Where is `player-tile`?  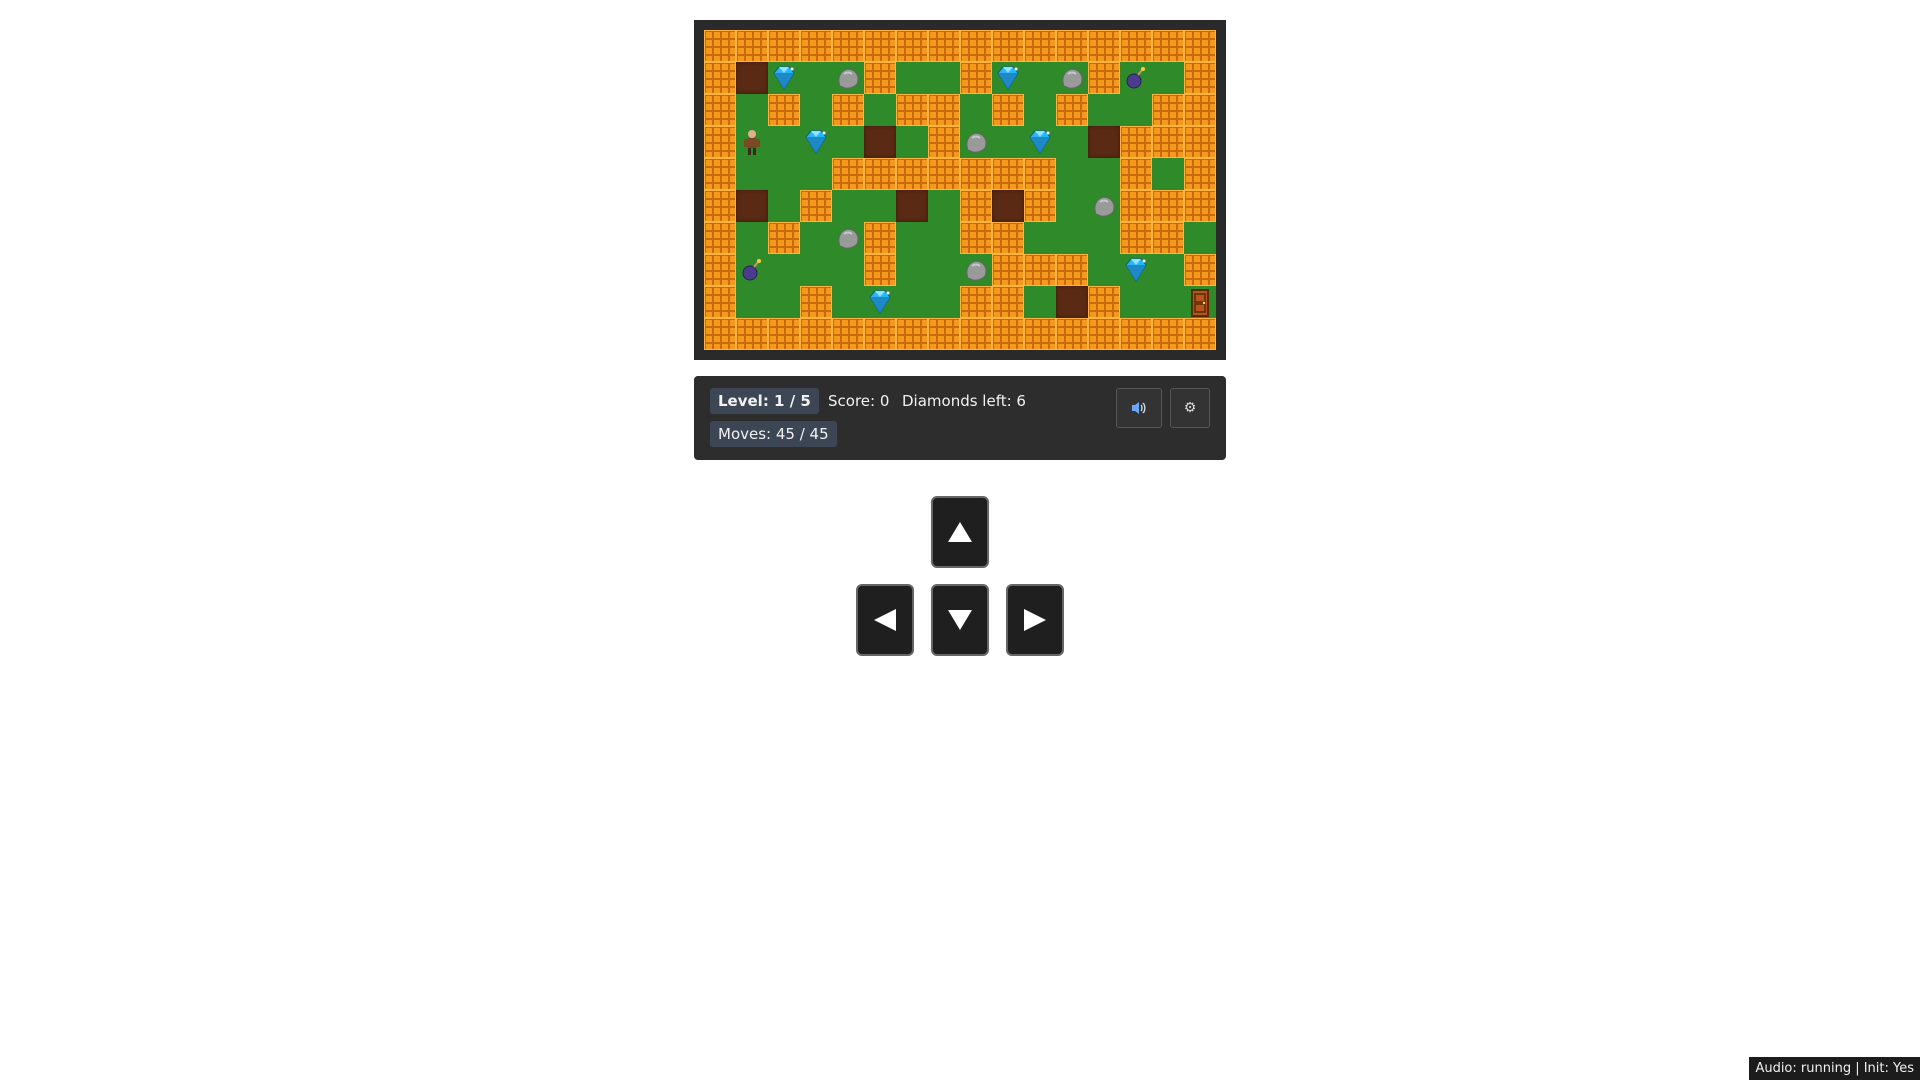
player-tile is located at coordinates (752, 142).